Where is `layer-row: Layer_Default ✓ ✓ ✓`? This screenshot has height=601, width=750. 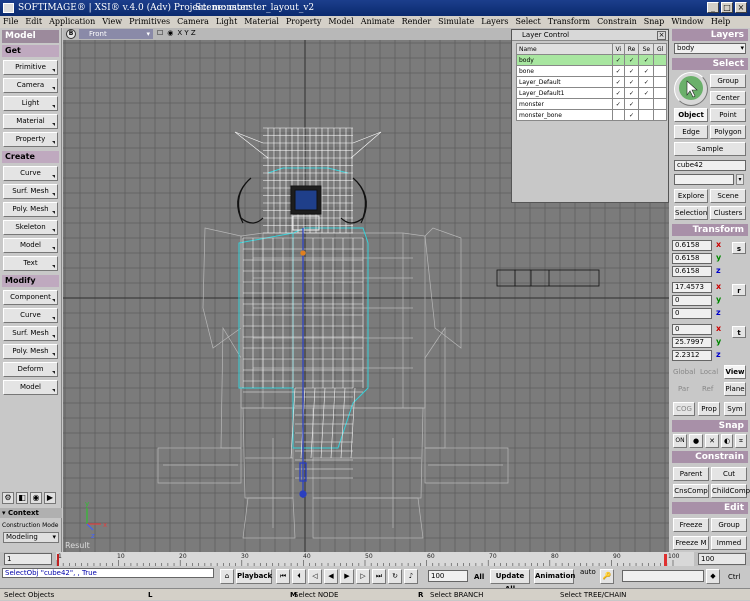 layer-row: Layer_Default ✓ ✓ ✓ is located at coordinates (591, 82).